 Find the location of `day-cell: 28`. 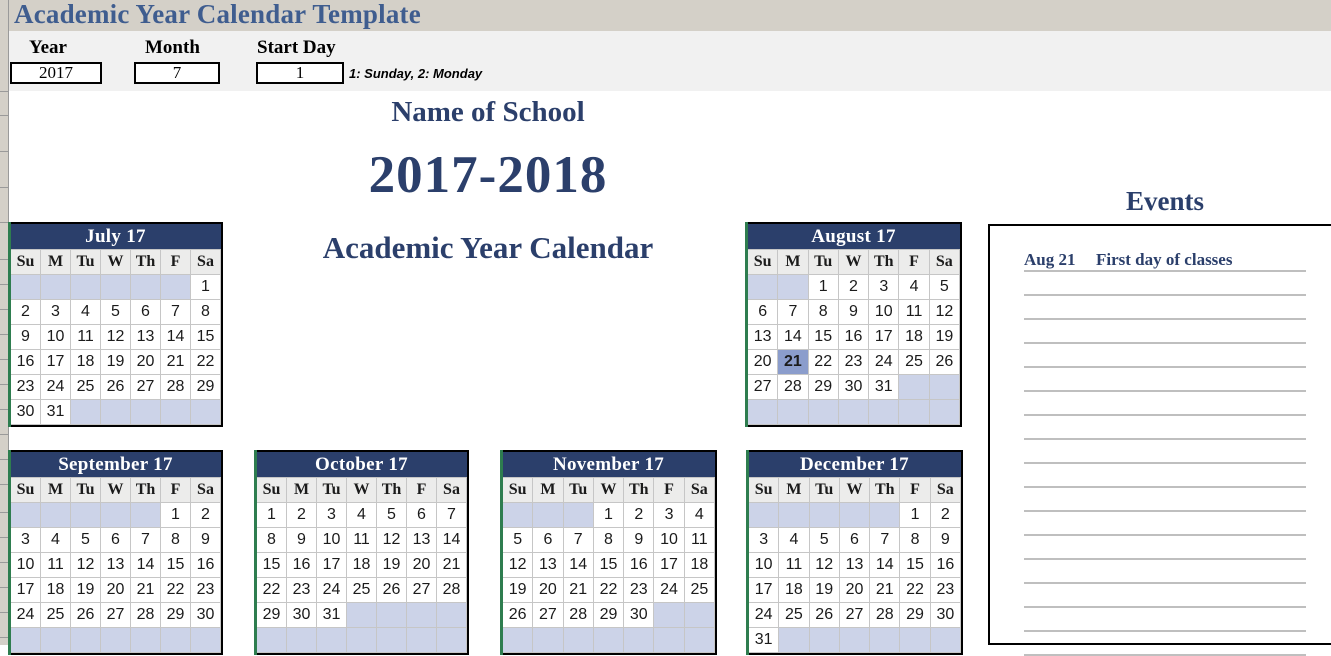

day-cell: 28 is located at coordinates (145, 615).